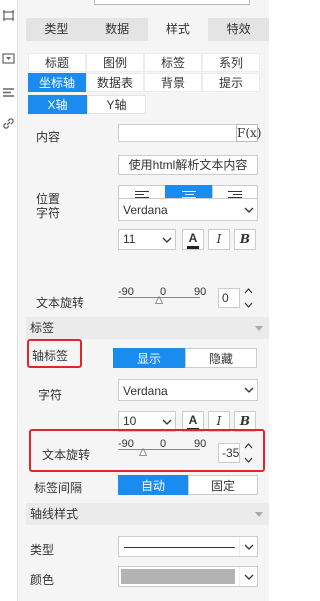 This screenshot has height=601, width=320. What do you see at coordinates (238, 29) in the screenshot?
I see `tab-effects: 特效` at bounding box center [238, 29].